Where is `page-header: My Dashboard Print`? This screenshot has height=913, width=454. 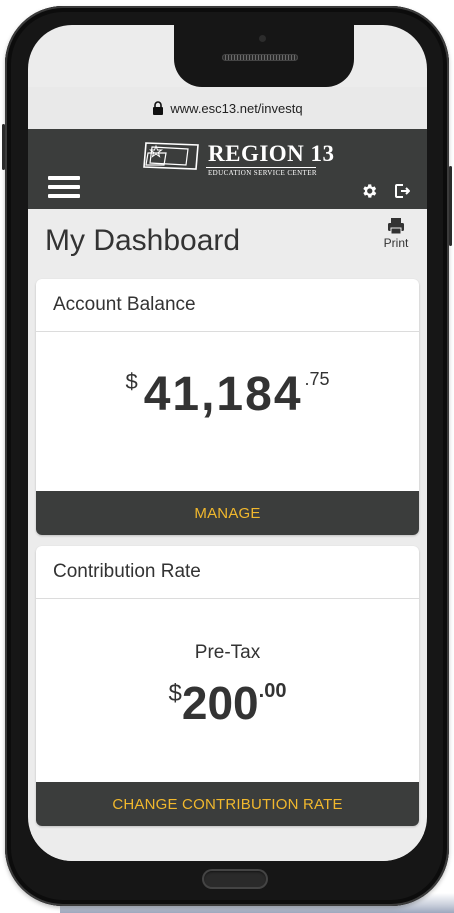 page-header: My Dashboard Print is located at coordinates (227, 241).